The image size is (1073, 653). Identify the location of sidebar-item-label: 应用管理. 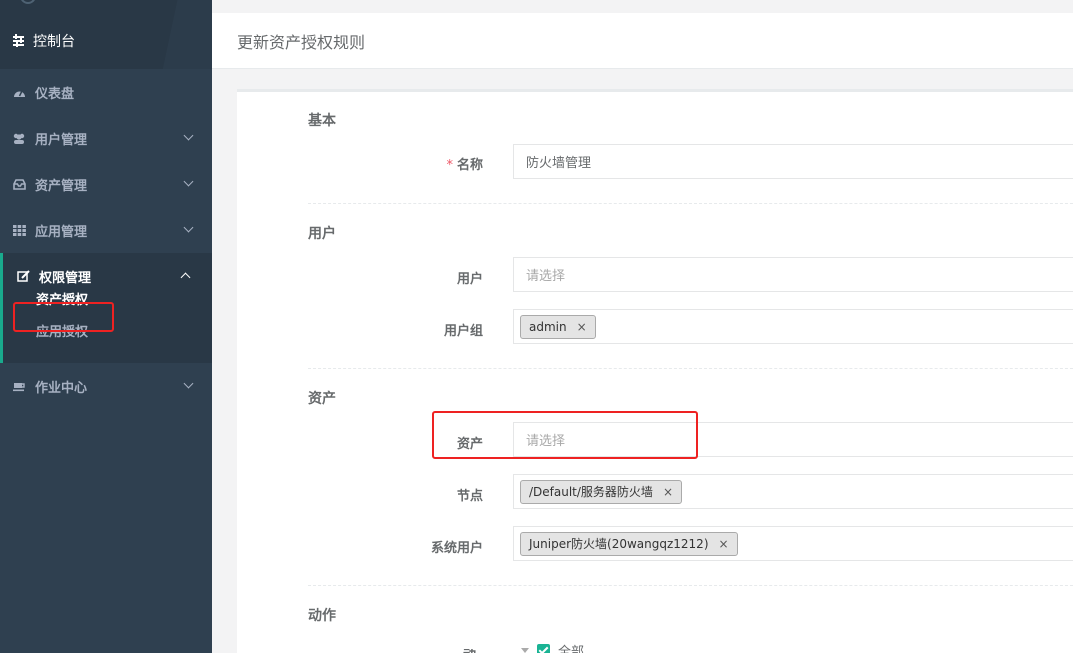
(61, 232).